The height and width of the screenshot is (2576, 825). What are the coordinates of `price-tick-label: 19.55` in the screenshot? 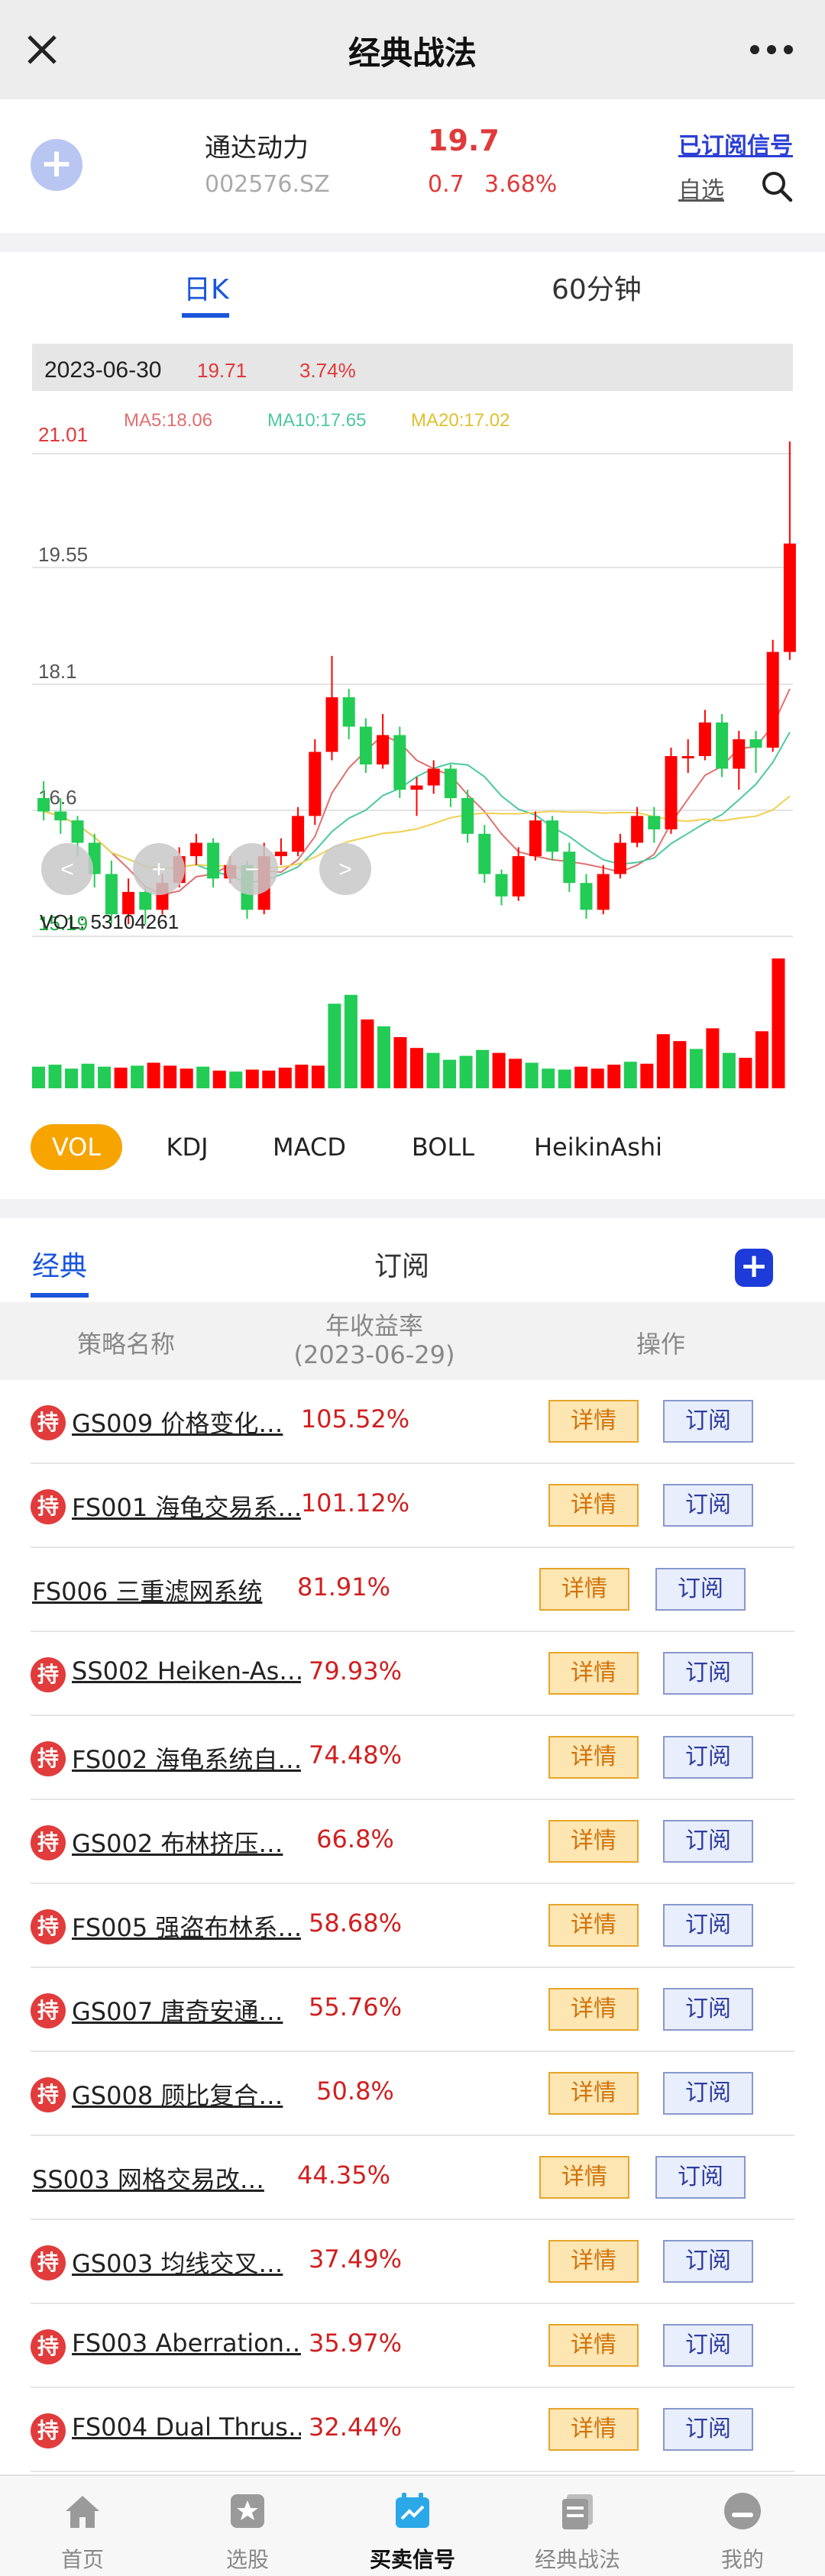 It's located at (63, 554).